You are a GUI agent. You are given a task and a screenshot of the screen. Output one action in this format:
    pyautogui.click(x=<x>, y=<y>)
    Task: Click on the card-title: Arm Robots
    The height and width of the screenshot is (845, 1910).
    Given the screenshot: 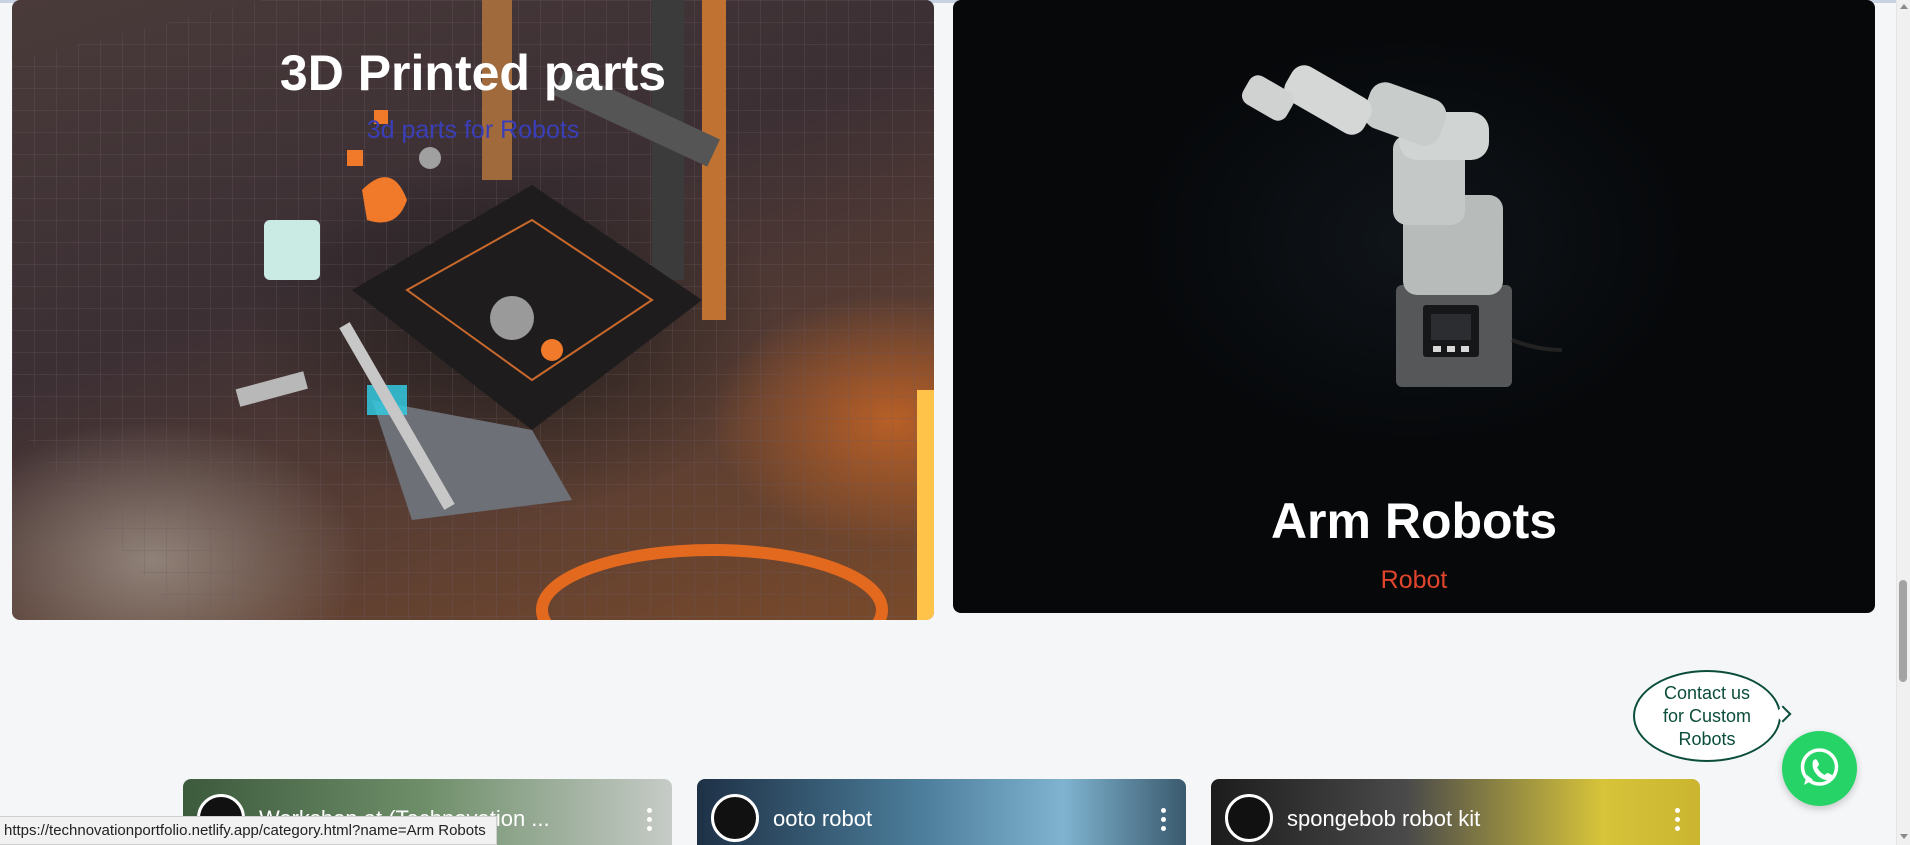 What is the action you would take?
    pyautogui.click(x=1414, y=521)
    